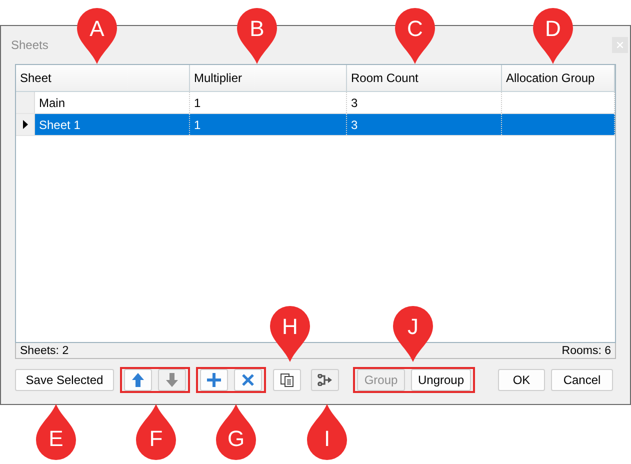 This screenshot has height=464, width=631. I want to click on delete-button, so click(248, 380).